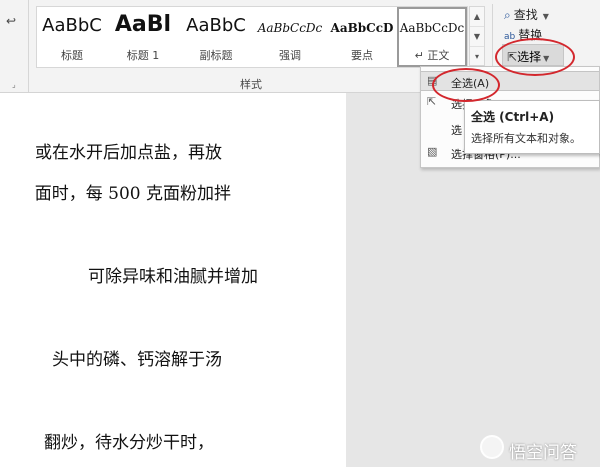 The width and height of the screenshot is (600, 467). Describe the element at coordinates (129, 443) in the screenshot. I see `document-line: 翻炒，待水分炒干时，` at that location.